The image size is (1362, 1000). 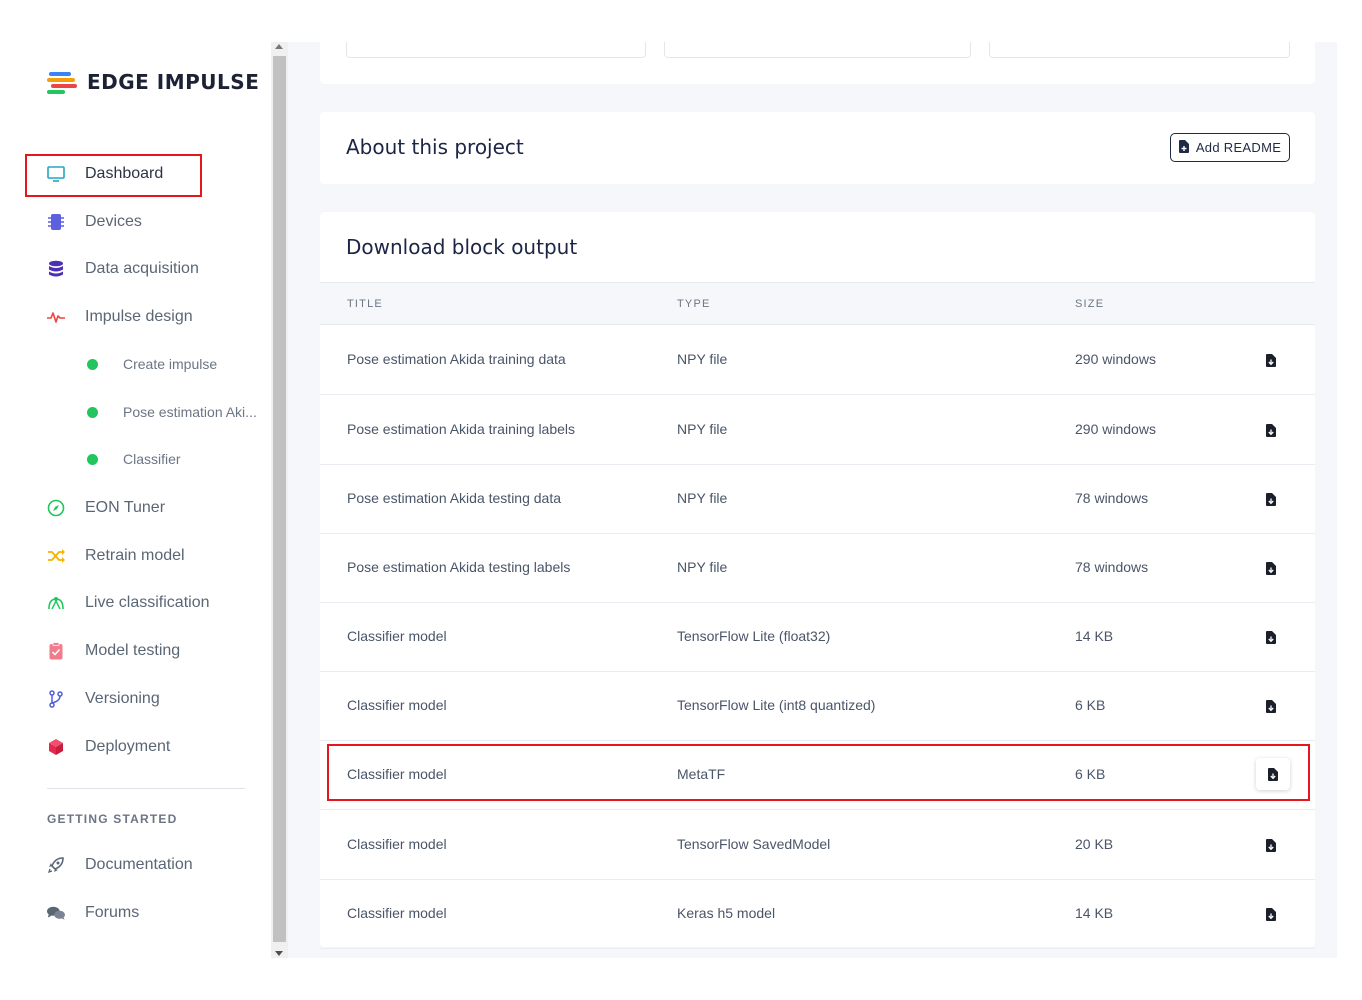 I want to click on scroll-down-arrow-icon, so click(x=279, y=953).